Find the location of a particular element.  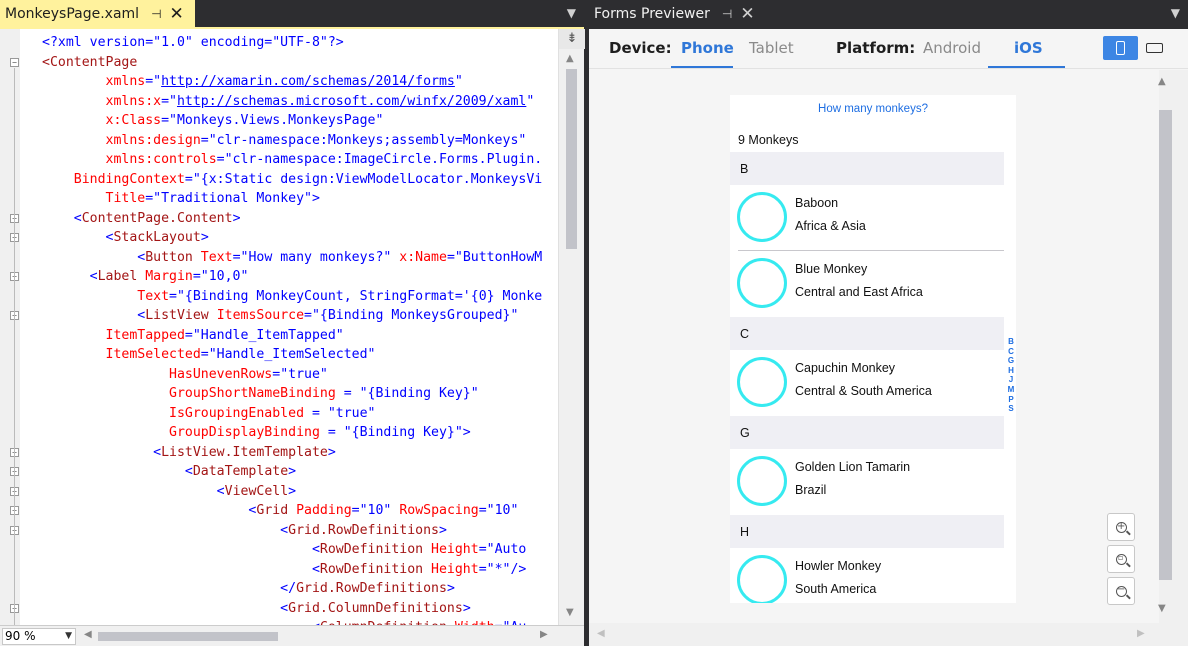

code-line: <Grid.RowDefinitions> is located at coordinates (244, 531).